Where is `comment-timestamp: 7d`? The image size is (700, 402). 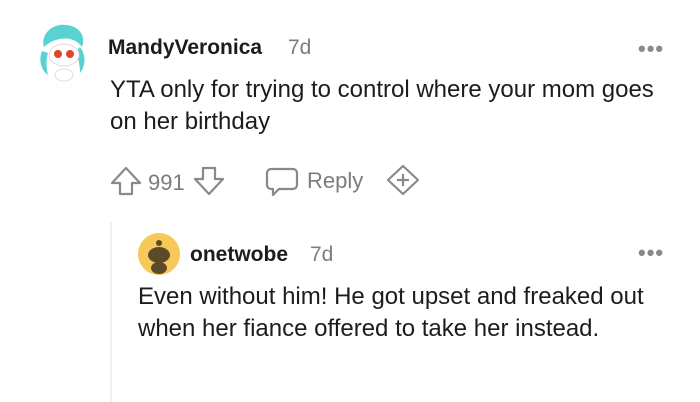
comment-timestamp: 7d is located at coordinates (300, 47).